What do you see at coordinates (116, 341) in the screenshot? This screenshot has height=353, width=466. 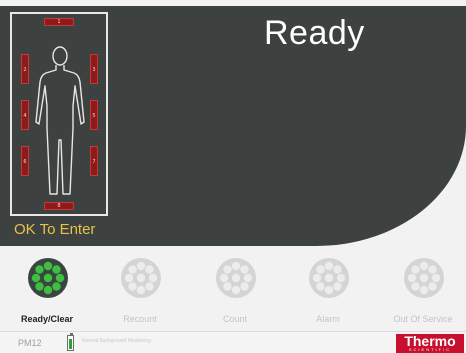 I see `monitoring-status: Normal Background Monitoring` at bounding box center [116, 341].